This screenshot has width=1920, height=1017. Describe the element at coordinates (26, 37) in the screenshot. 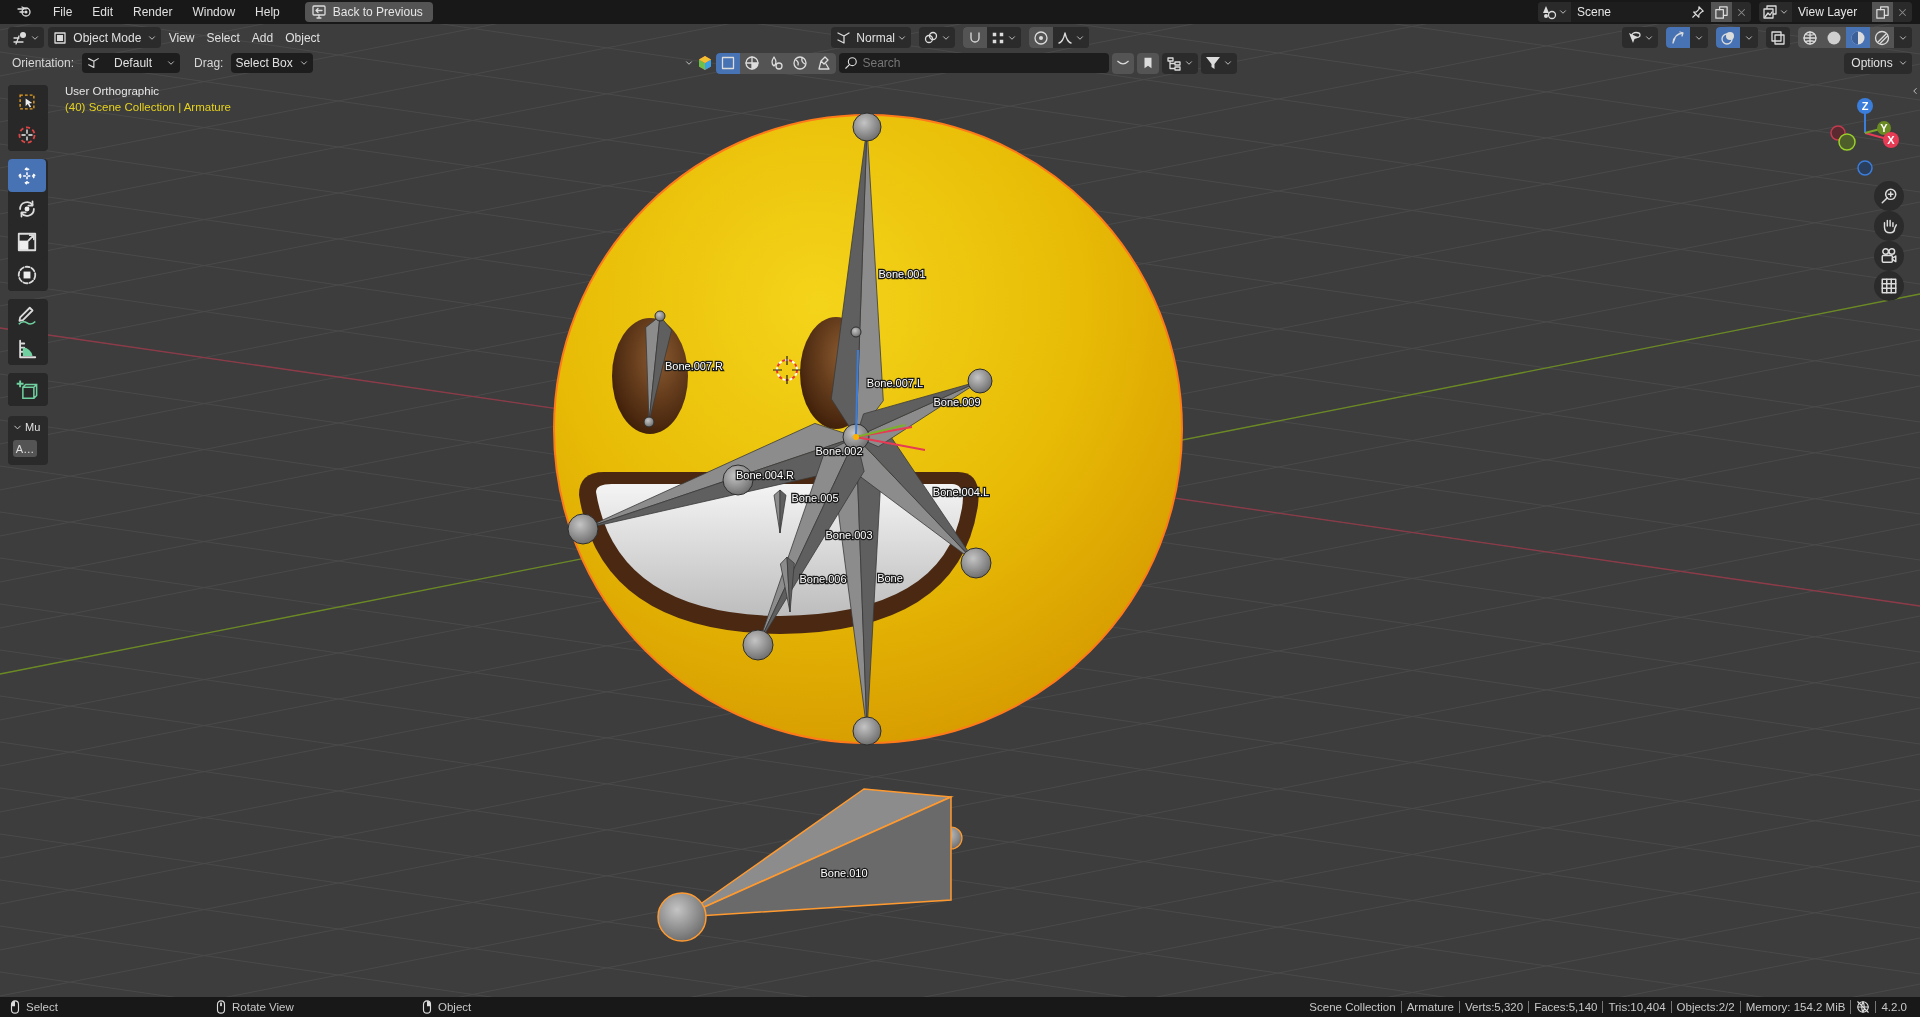

I see `editor-type-button` at that location.